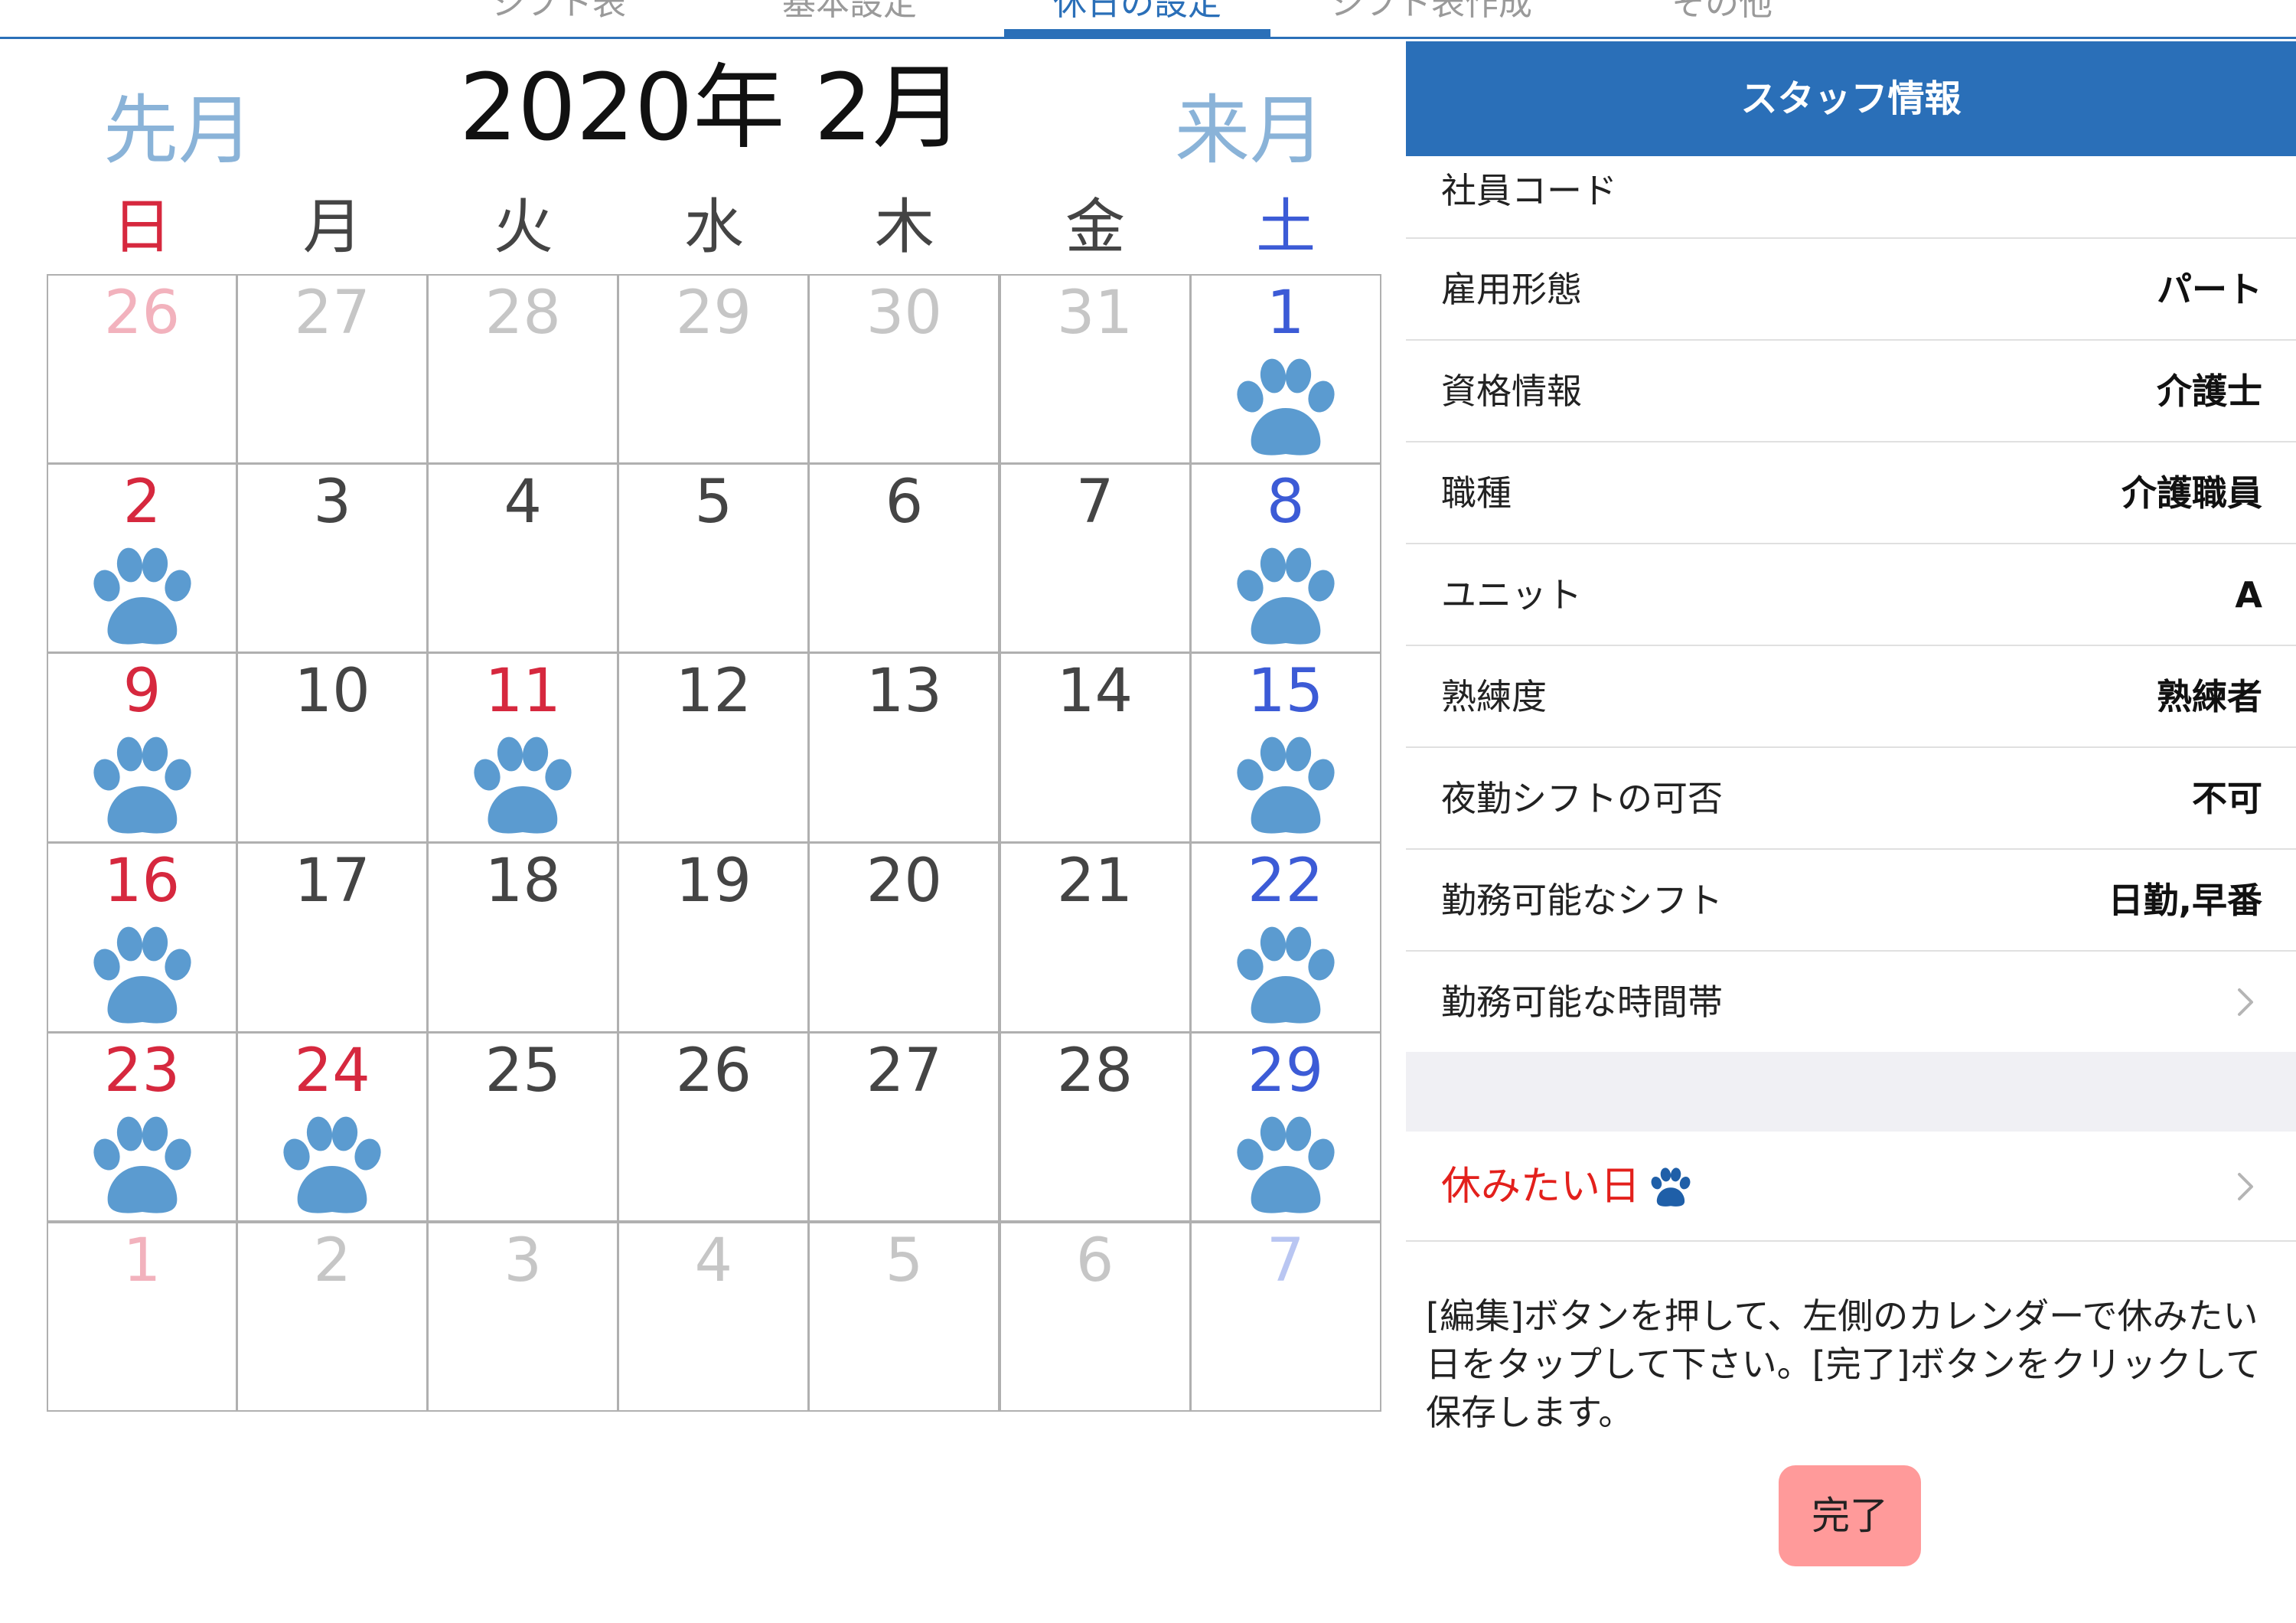 Image resolution: width=2296 pixels, height=1623 pixels. Describe the element at coordinates (178, 130) in the screenshot. I see `prev-month-button: 先月` at that location.